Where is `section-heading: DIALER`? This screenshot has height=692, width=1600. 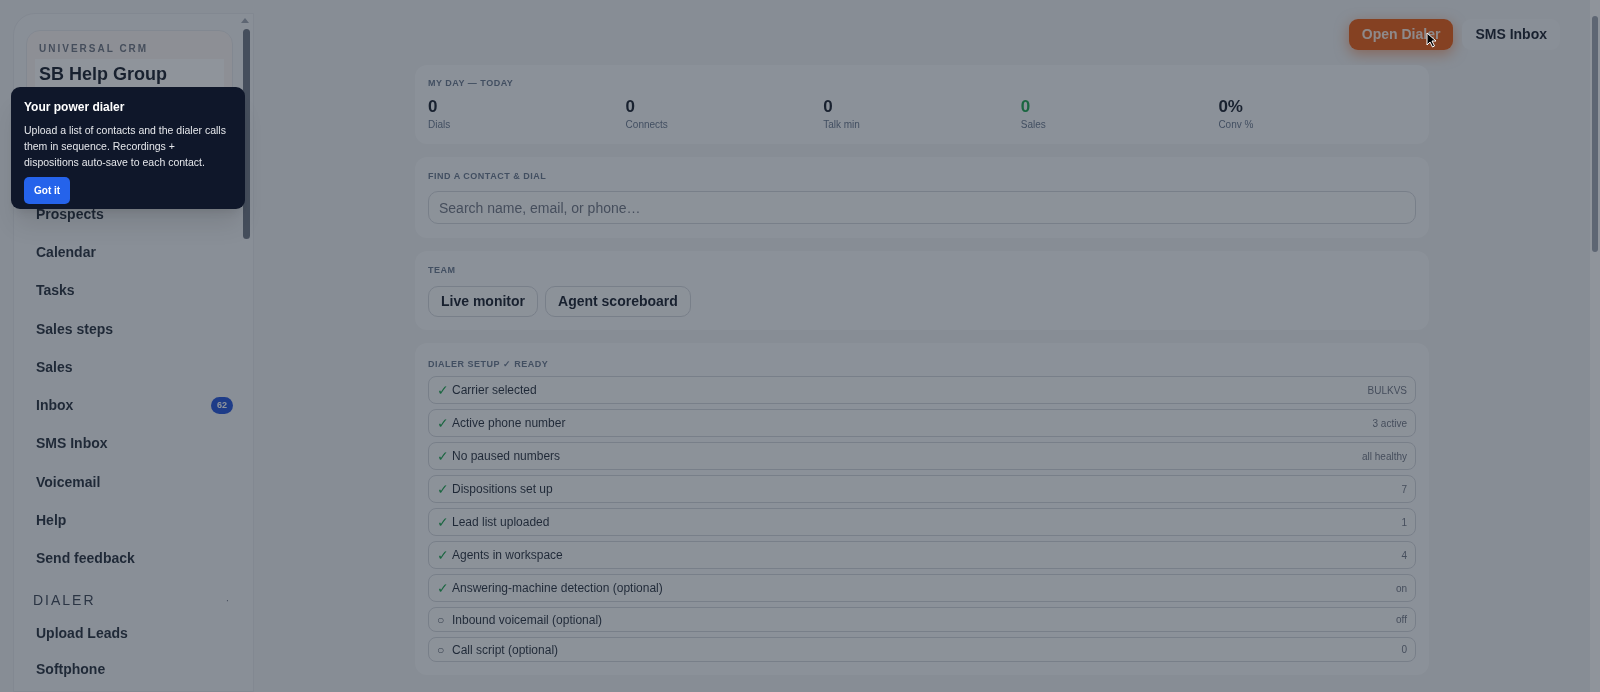 section-heading: DIALER is located at coordinates (64, 601).